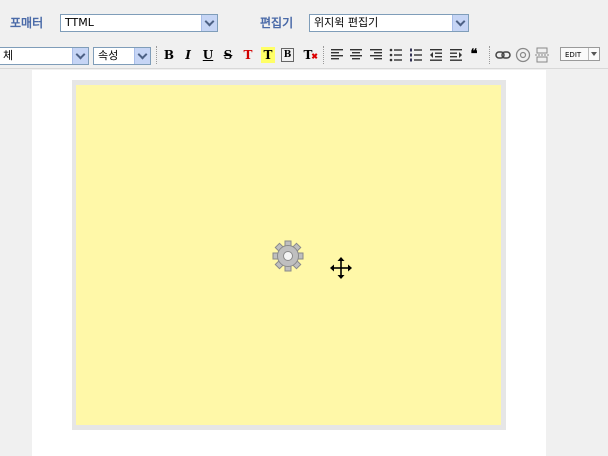  Describe the element at coordinates (523, 55) in the screenshot. I see `media-icon` at that location.